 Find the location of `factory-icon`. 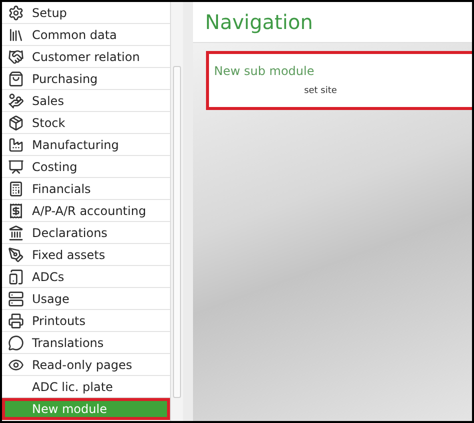

factory-icon is located at coordinates (16, 144).